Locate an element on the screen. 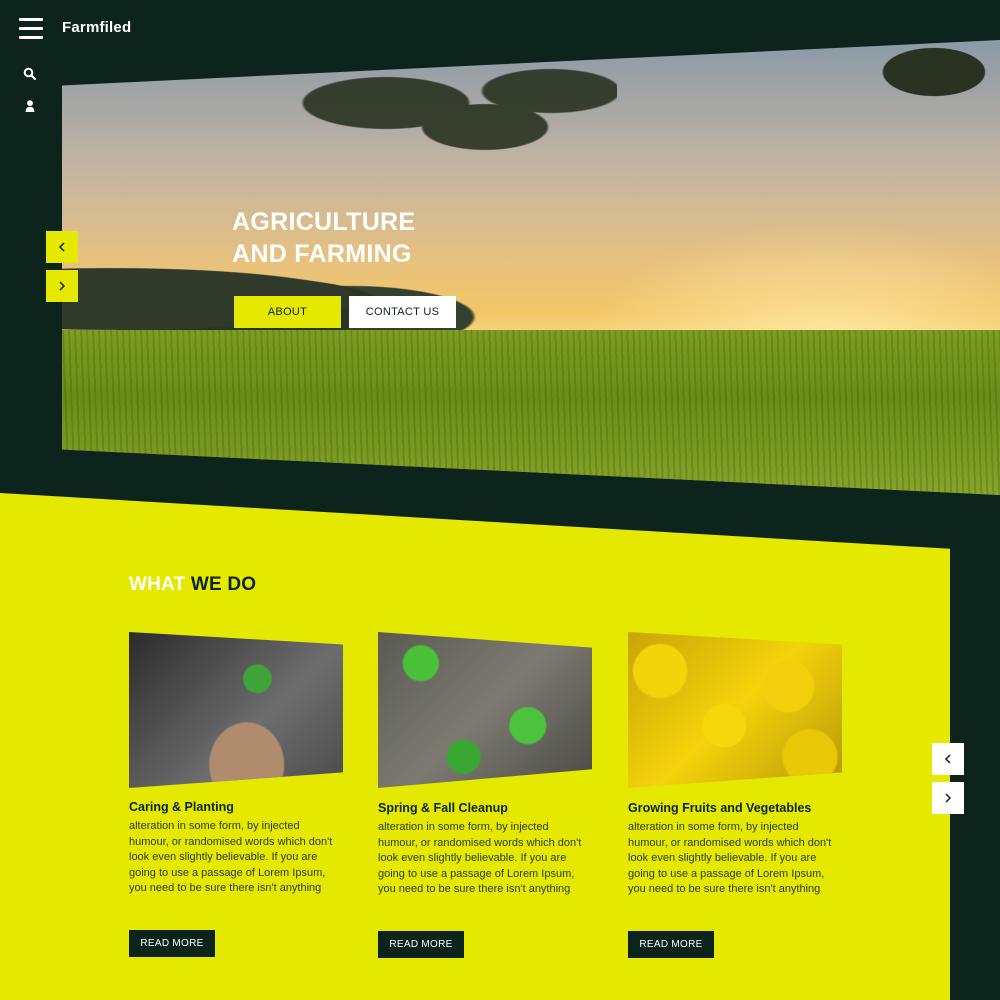  hero-next-button is located at coordinates (62, 286).